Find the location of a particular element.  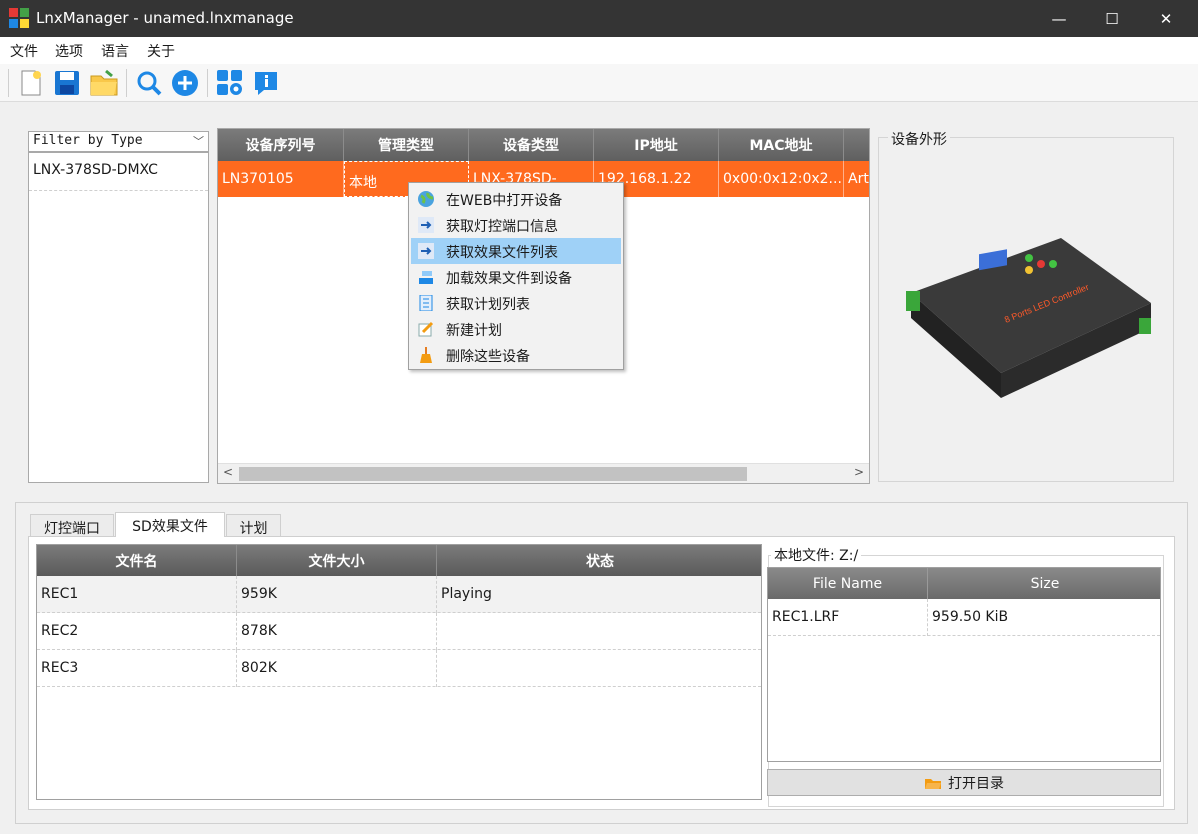

table-row: REC2 878K is located at coordinates (399, 631).